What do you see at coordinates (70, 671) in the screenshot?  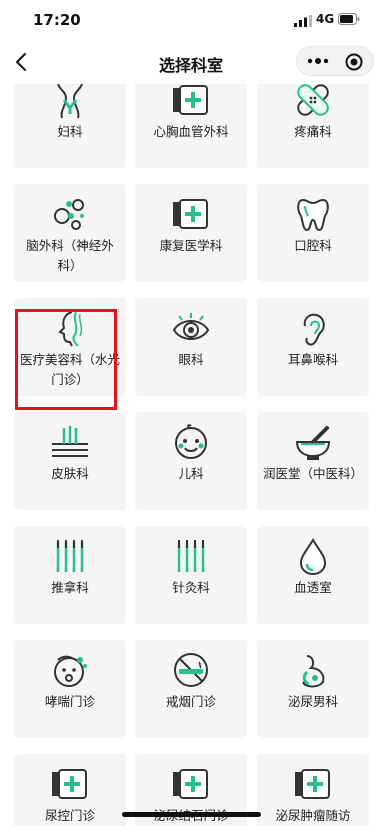 I see `asthma-face-icon` at bounding box center [70, 671].